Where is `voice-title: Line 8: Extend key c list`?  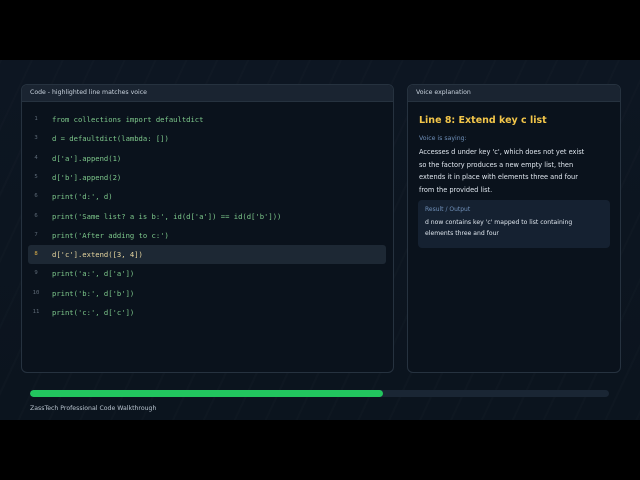
voice-title: Line 8: Extend key c list is located at coordinates (483, 120).